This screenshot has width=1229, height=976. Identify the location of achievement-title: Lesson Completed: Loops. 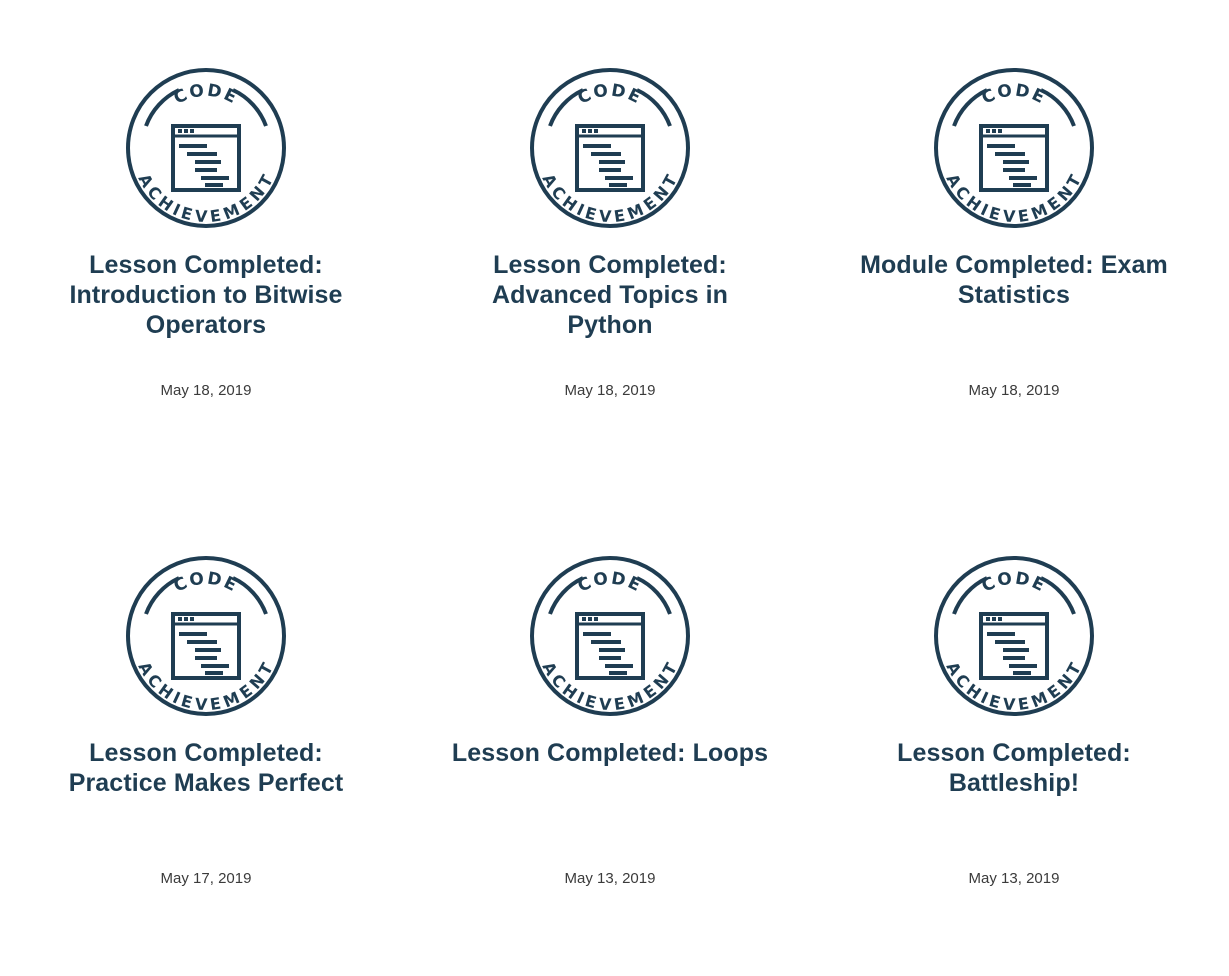
(610, 753).